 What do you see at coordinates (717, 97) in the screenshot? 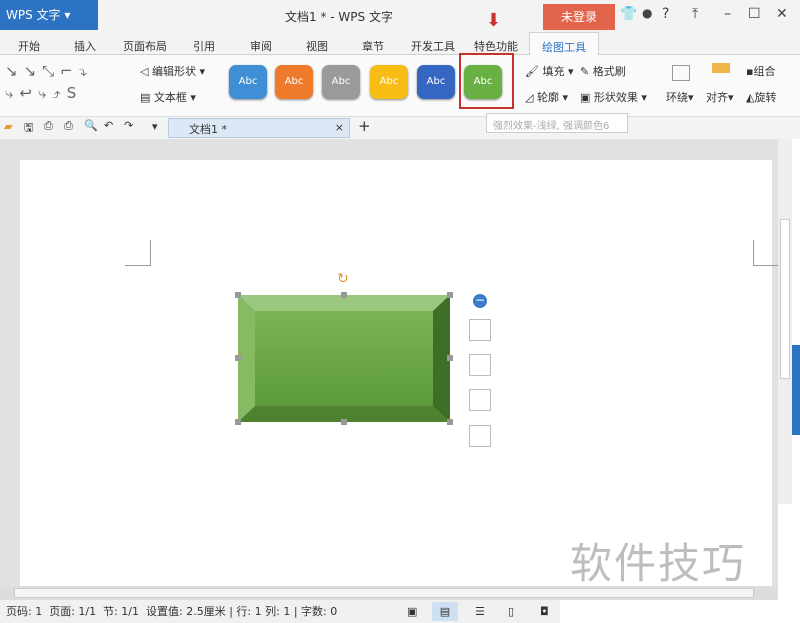
I see `align-label: 对齐` at bounding box center [717, 97].